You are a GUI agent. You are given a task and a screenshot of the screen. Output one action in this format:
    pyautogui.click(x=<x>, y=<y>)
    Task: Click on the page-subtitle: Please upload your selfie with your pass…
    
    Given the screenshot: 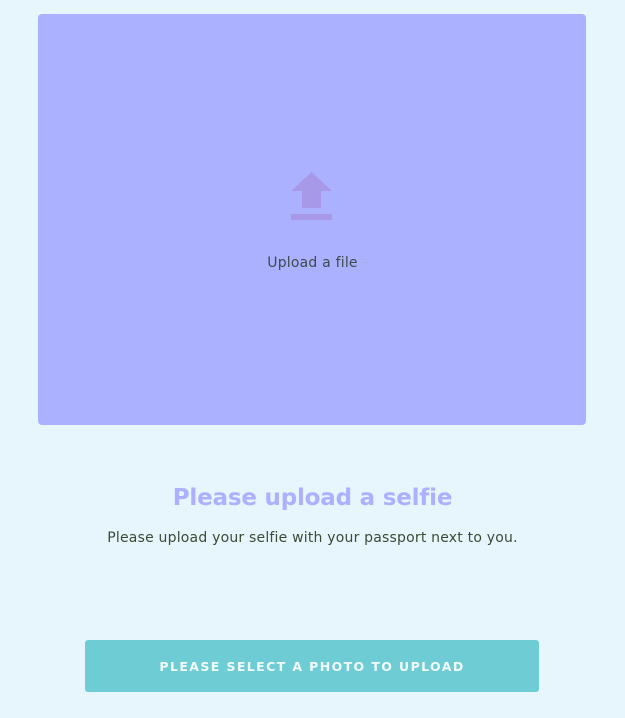 What is the action you would take?
    pyautogui.click(x=312, y=538)
    